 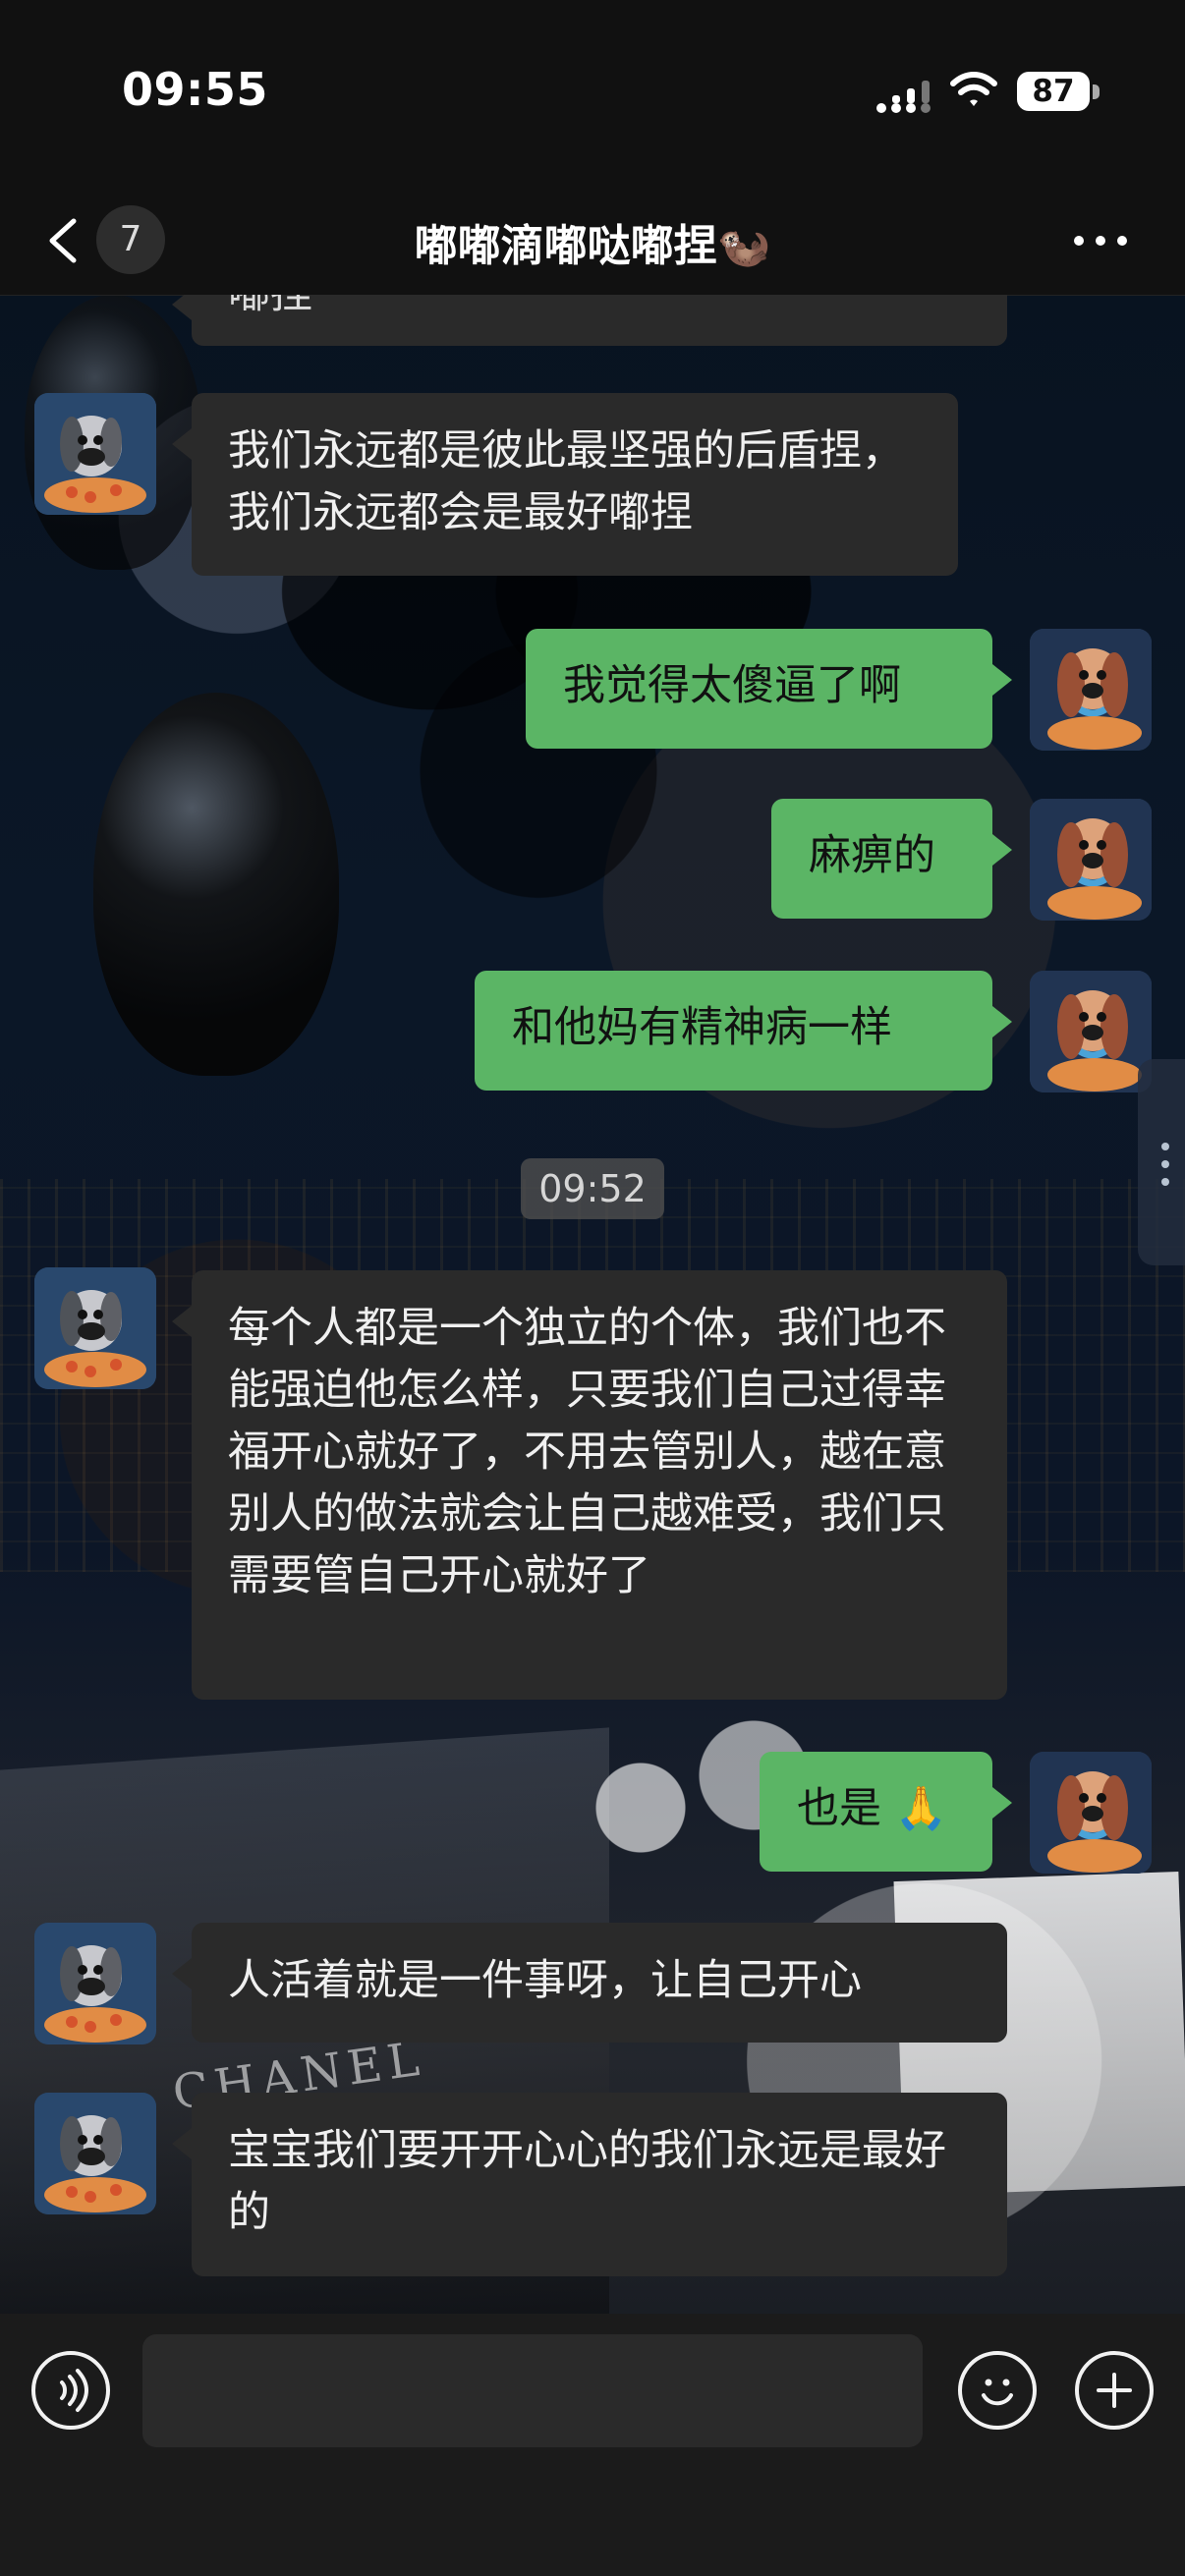 I want to click on chevron-left-icon, so click(x=63, y=240).